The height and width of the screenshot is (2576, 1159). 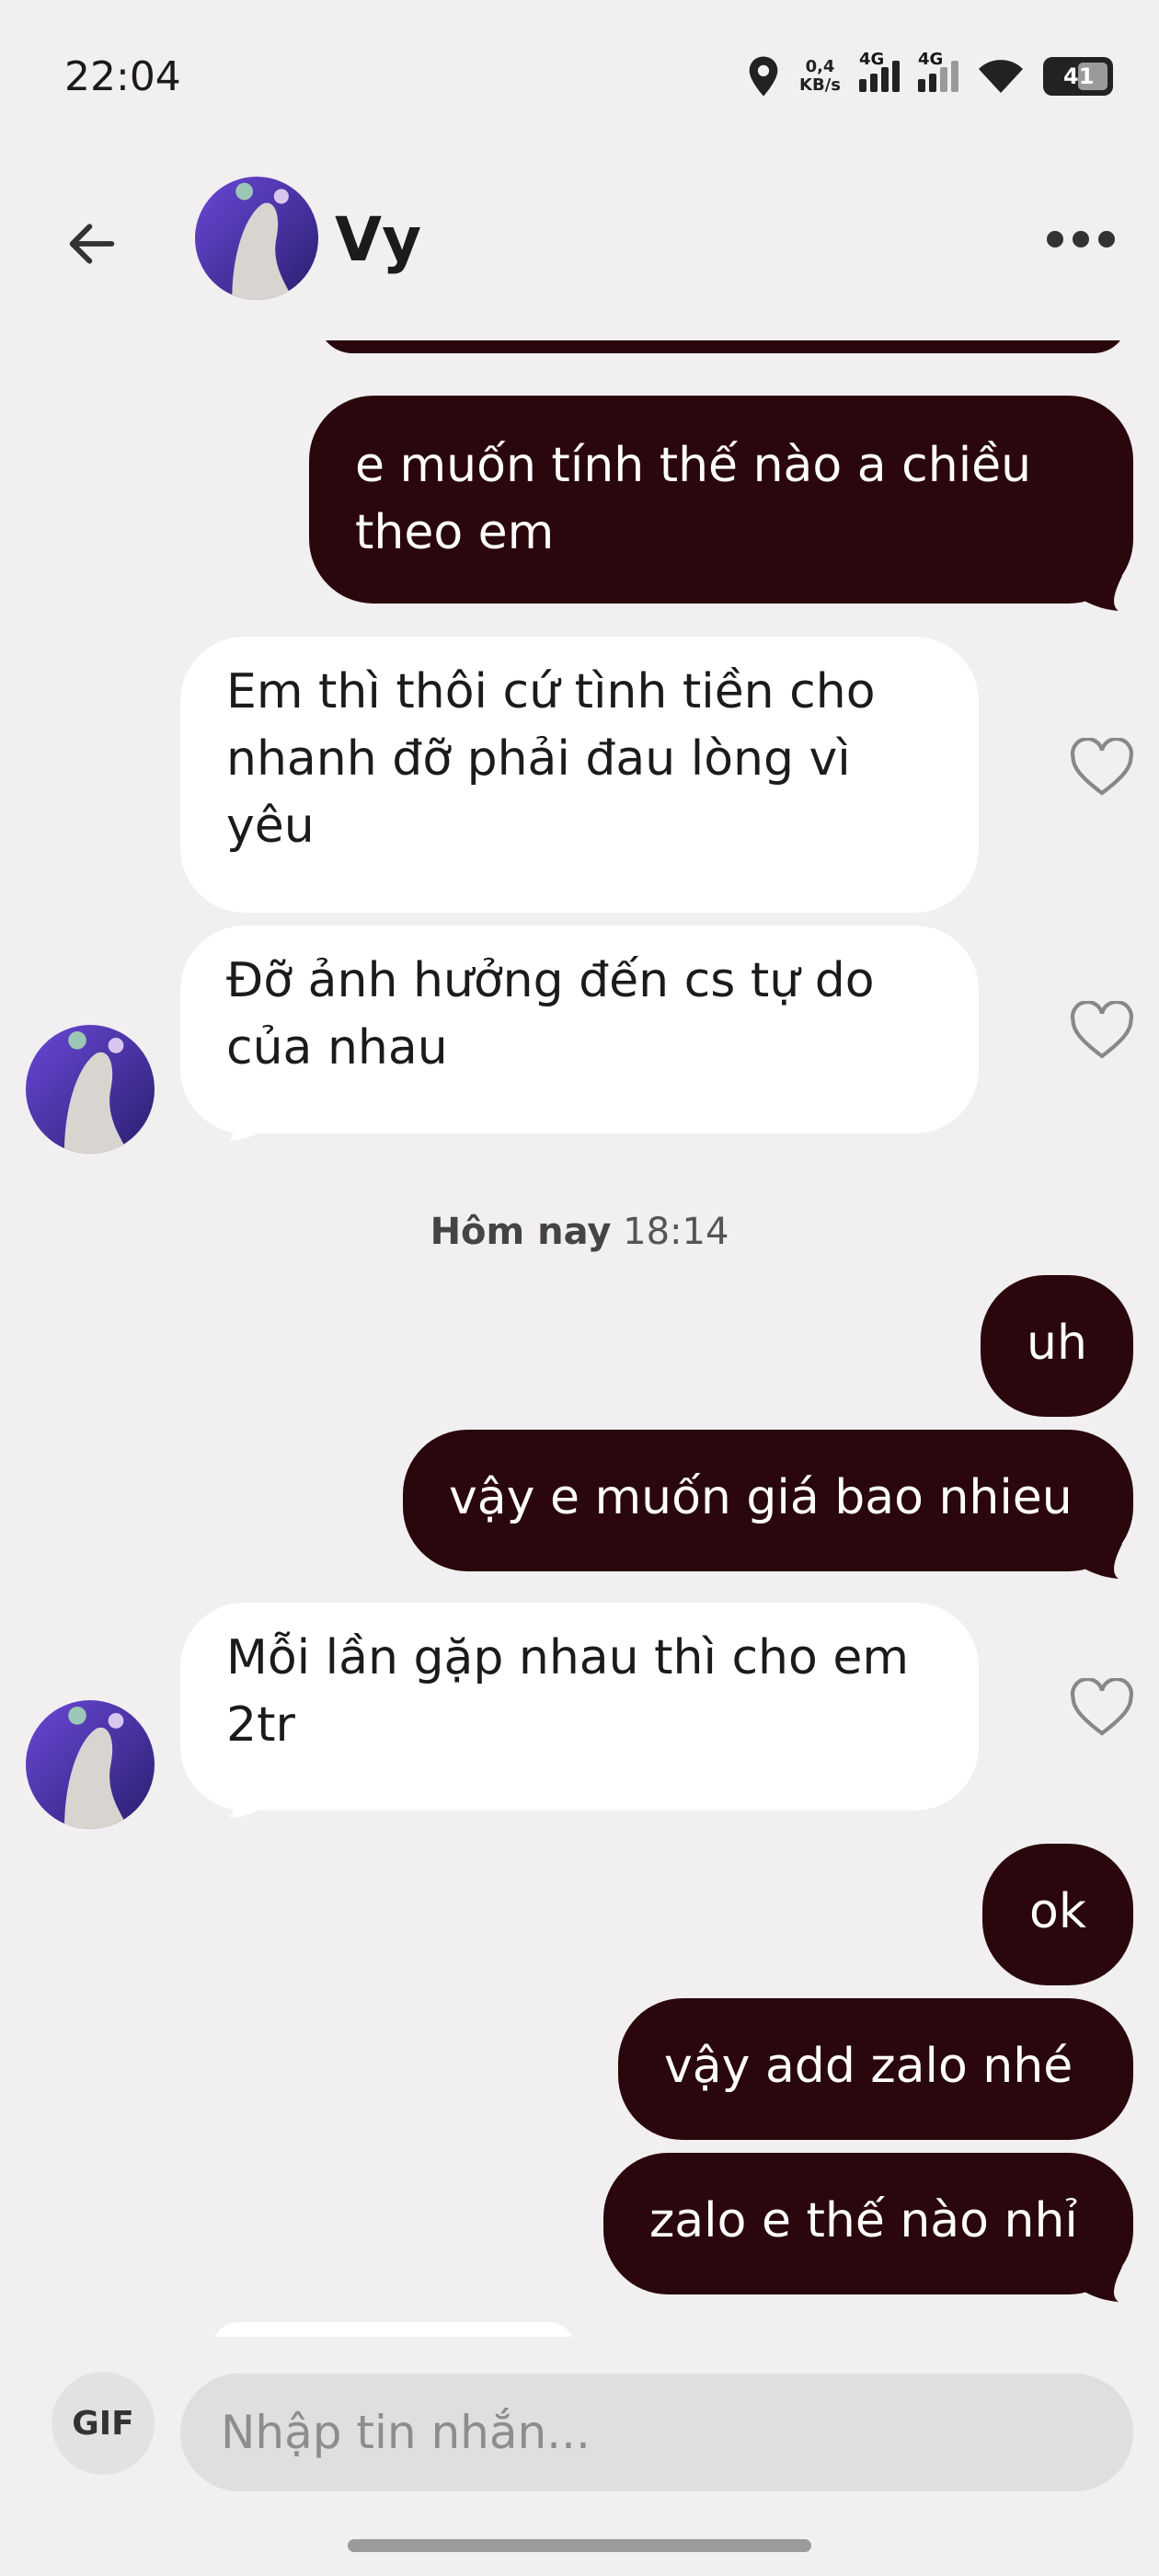 I want to click on message-text: vậy add zalo nhé, so click(x=868, y=2066).